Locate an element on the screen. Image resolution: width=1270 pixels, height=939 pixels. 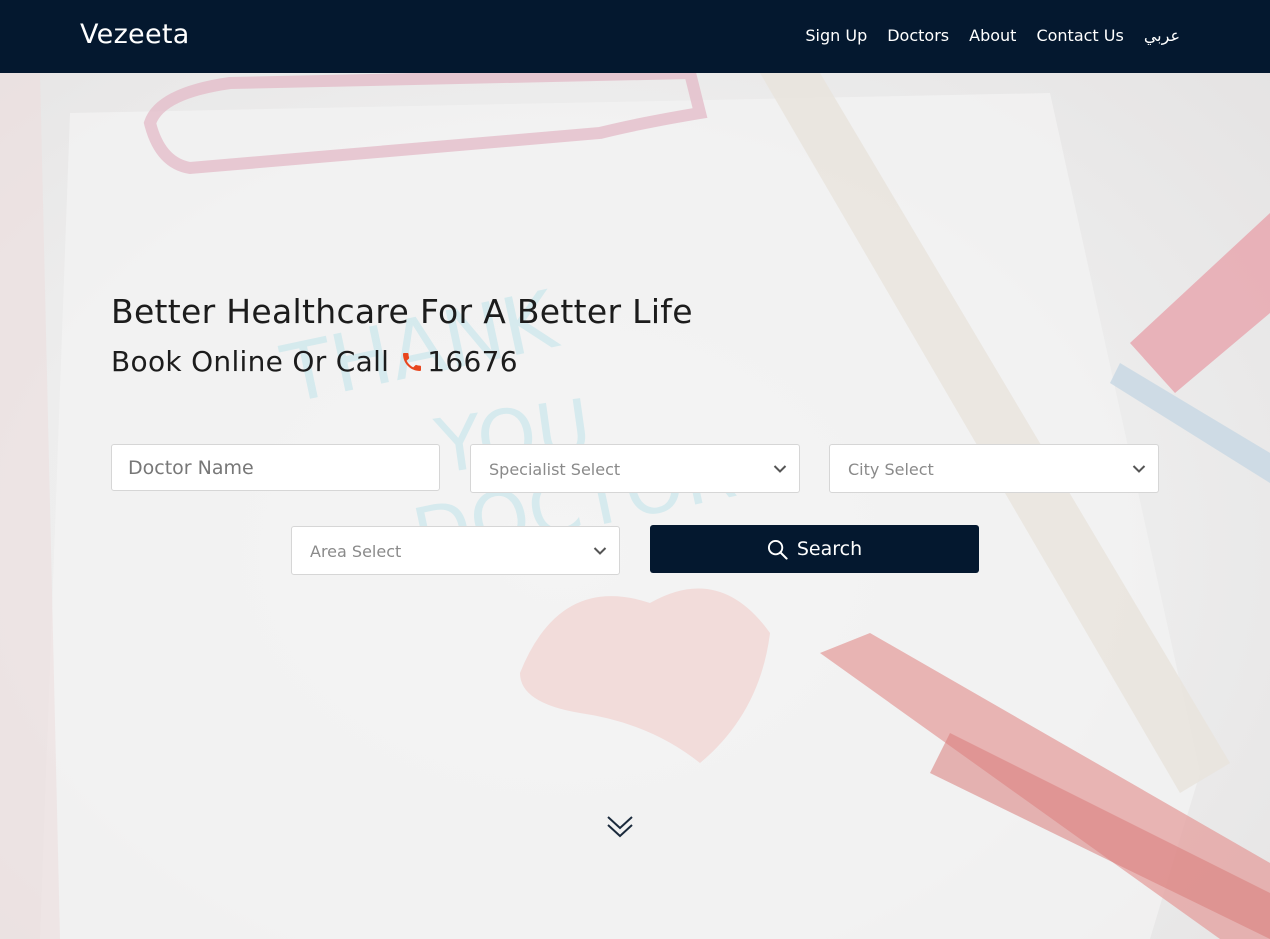
nav-link-doctors: Doctors is located at coordinates (918, 35).